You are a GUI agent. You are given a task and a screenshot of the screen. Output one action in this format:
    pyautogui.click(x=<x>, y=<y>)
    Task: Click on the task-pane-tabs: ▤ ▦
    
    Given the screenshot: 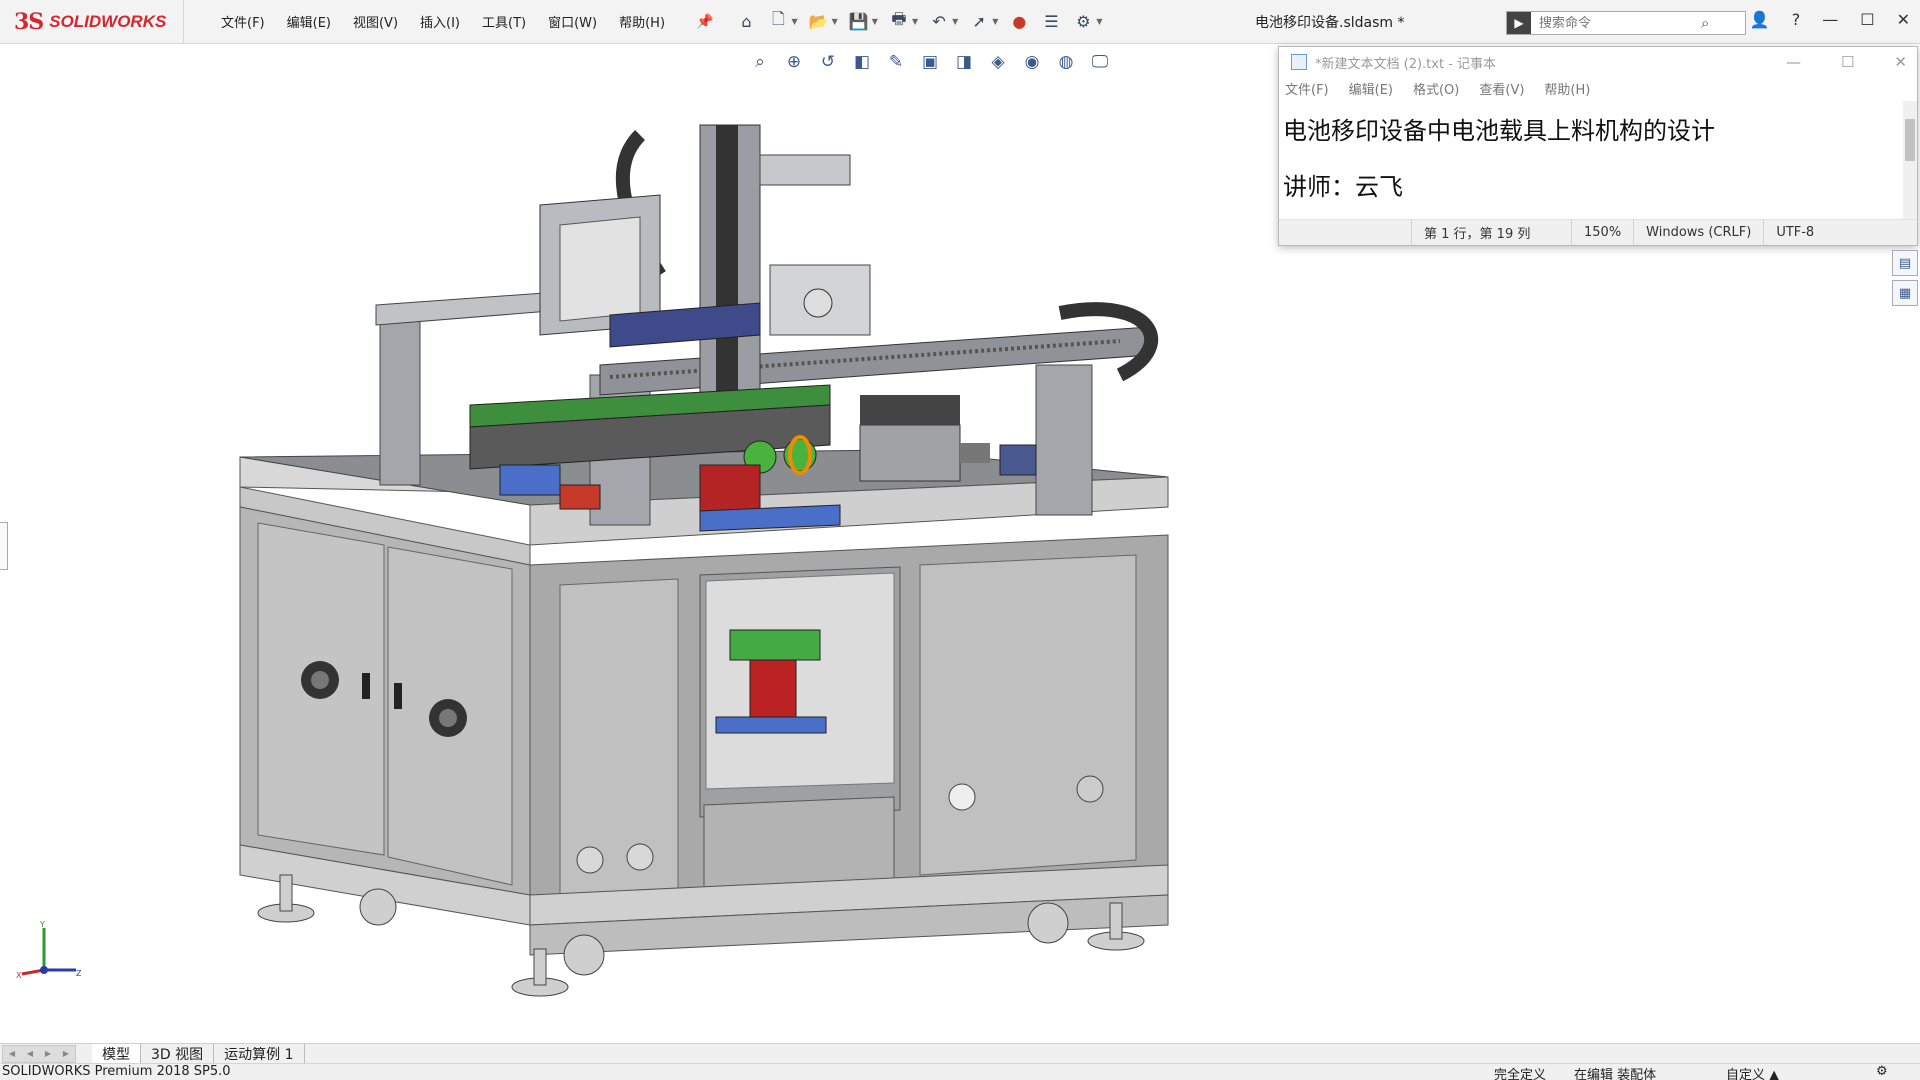 What is the action you would take?
    pyautogui.click(x=1906, y=280)
    